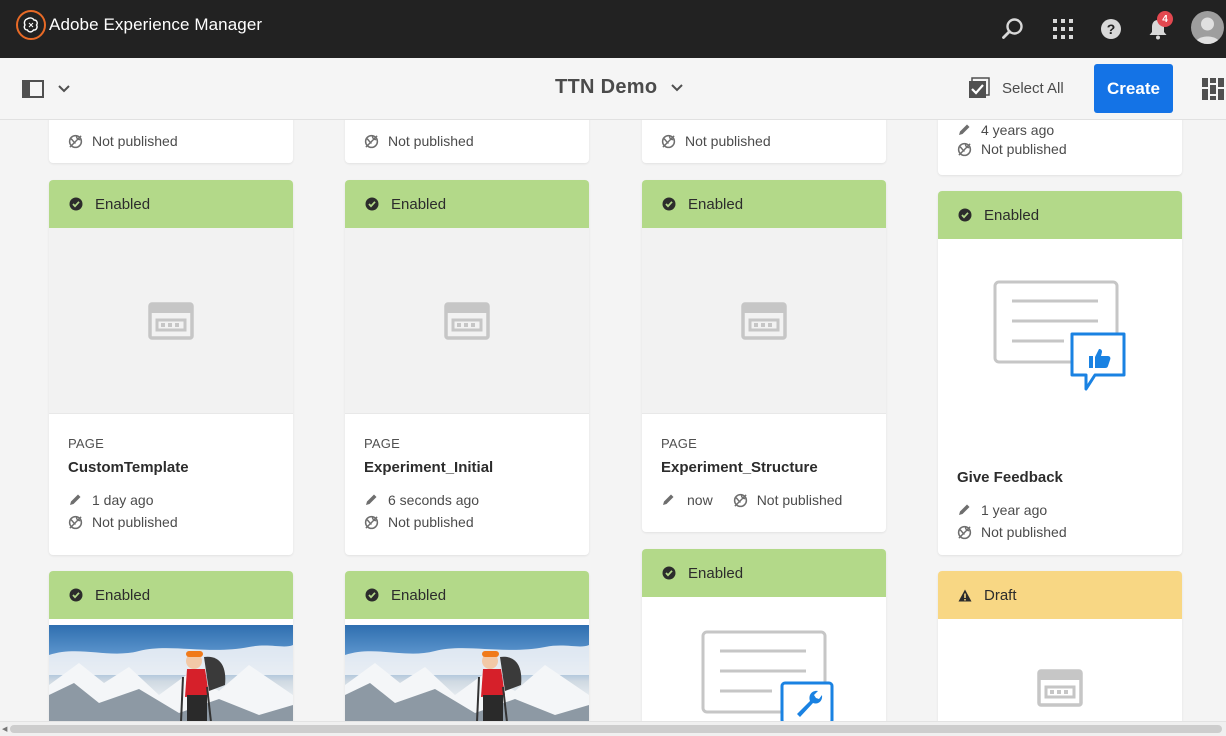 Image resolution: width=1226 pixels, height=736 pixels. Describe the element at coordinates (1016, 88) in the screenshot. I see `select-all-button: Select All` at that location.